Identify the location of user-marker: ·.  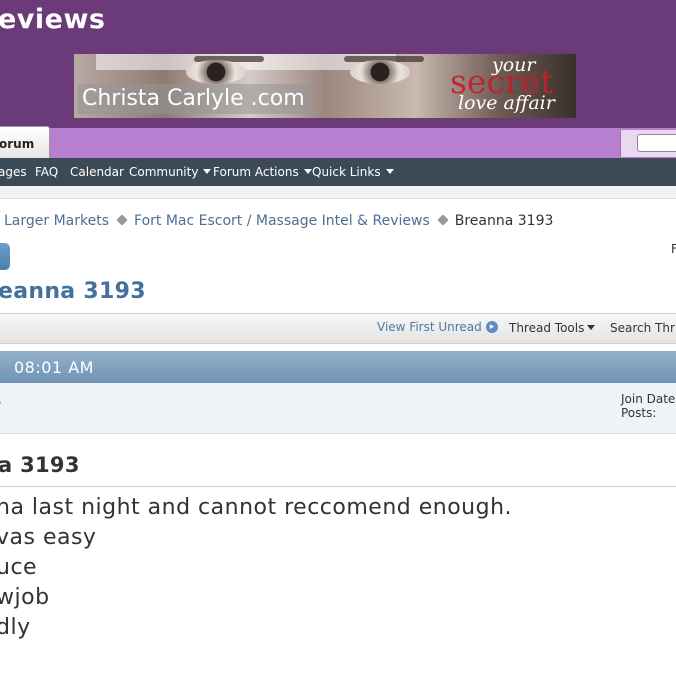
(1, 403).